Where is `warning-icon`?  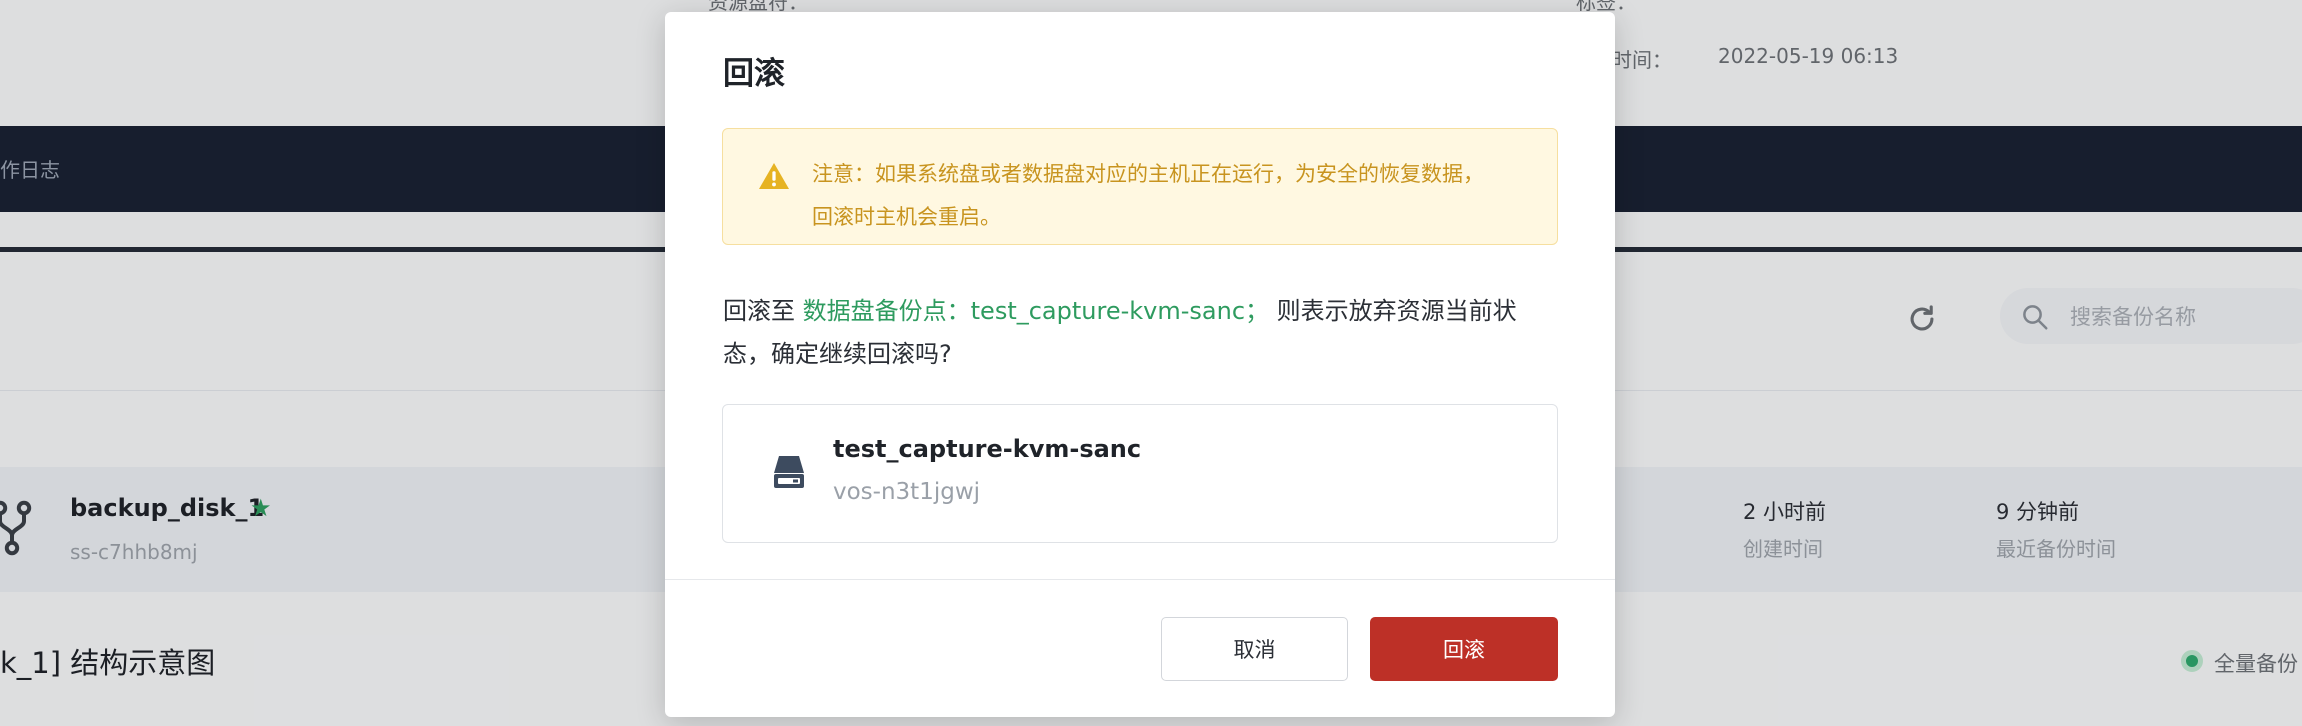
warning-icon is located at coordinates (774, 176).